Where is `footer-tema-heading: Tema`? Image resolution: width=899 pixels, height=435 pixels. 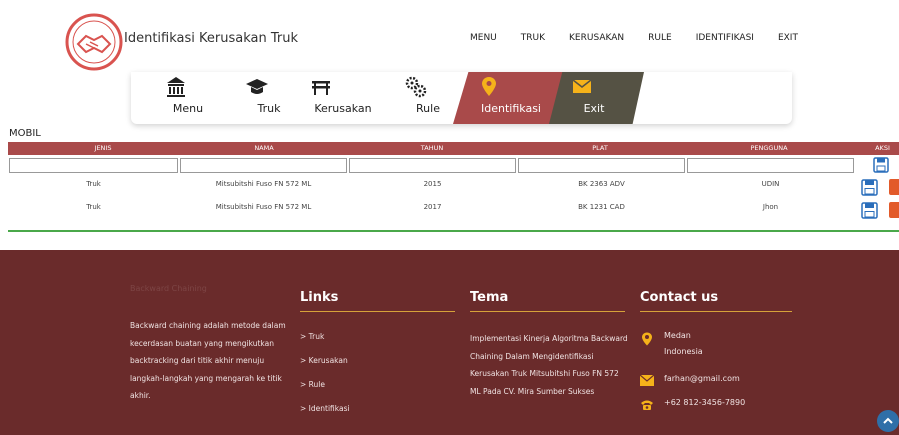 footer-tema-heading: Tema is located at coordinates (489, 297).